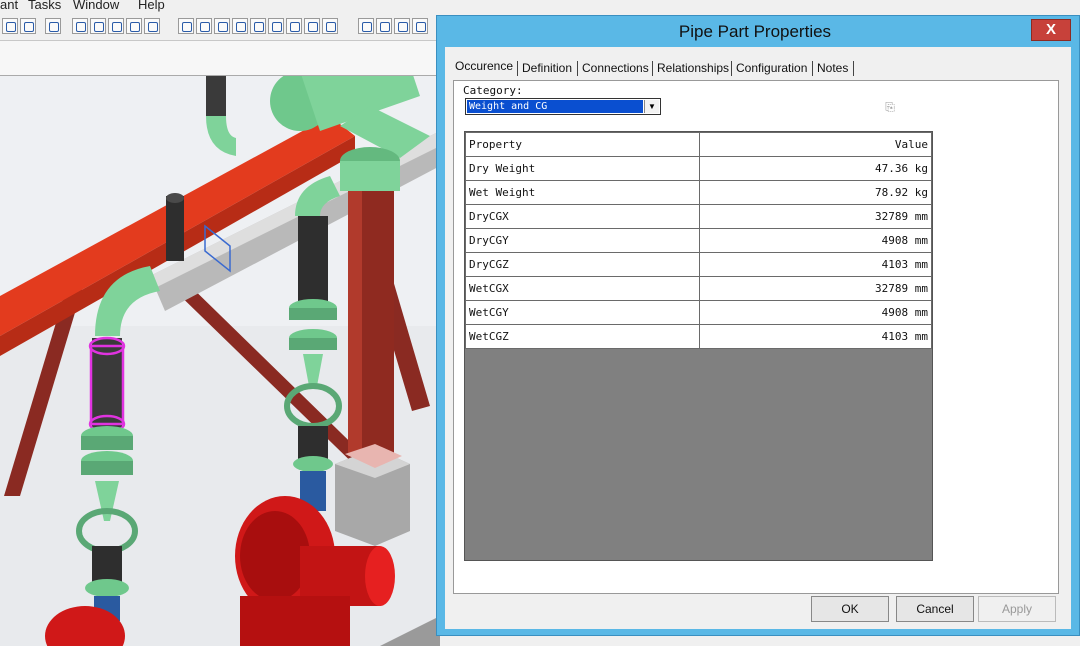  Describe the element at coordinates (815, 168) in the screenshot. I see `property-value: 47.36 kg` at that location.